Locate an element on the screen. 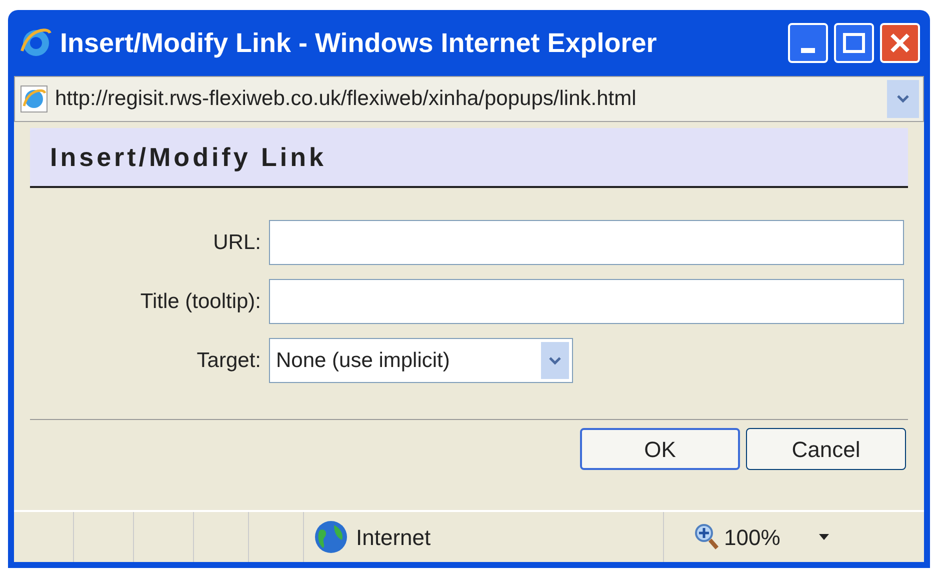 The width and height of the screenshot is (934, 571). zoom-icon is located at coordinates (707, 537).